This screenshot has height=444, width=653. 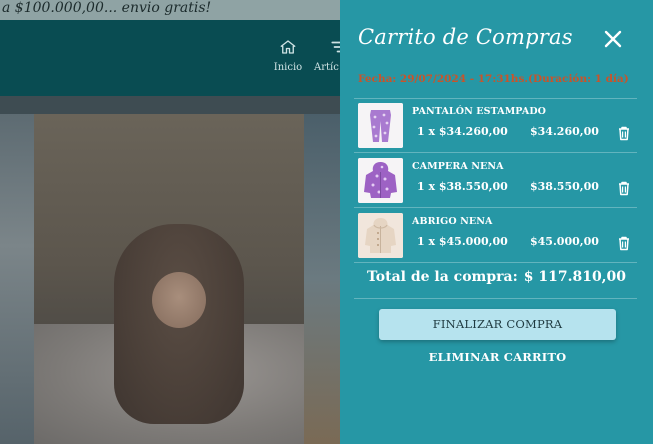 I want to click on item-quantity-price: 1 x $38.550,00, so click(x=462, y=186).